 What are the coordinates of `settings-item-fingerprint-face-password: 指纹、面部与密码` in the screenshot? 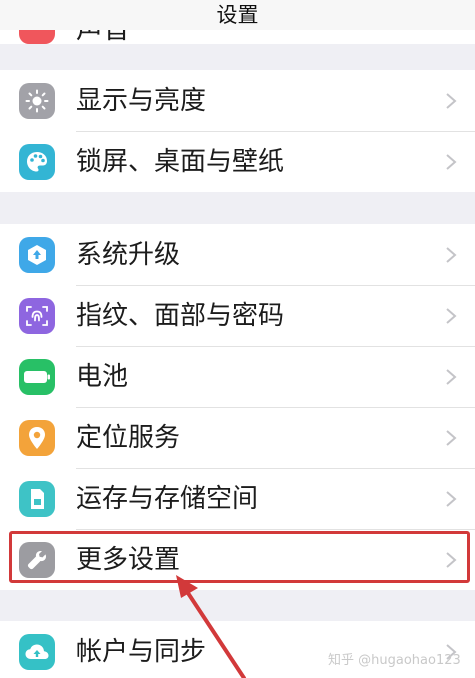 It's located at (237, 315).